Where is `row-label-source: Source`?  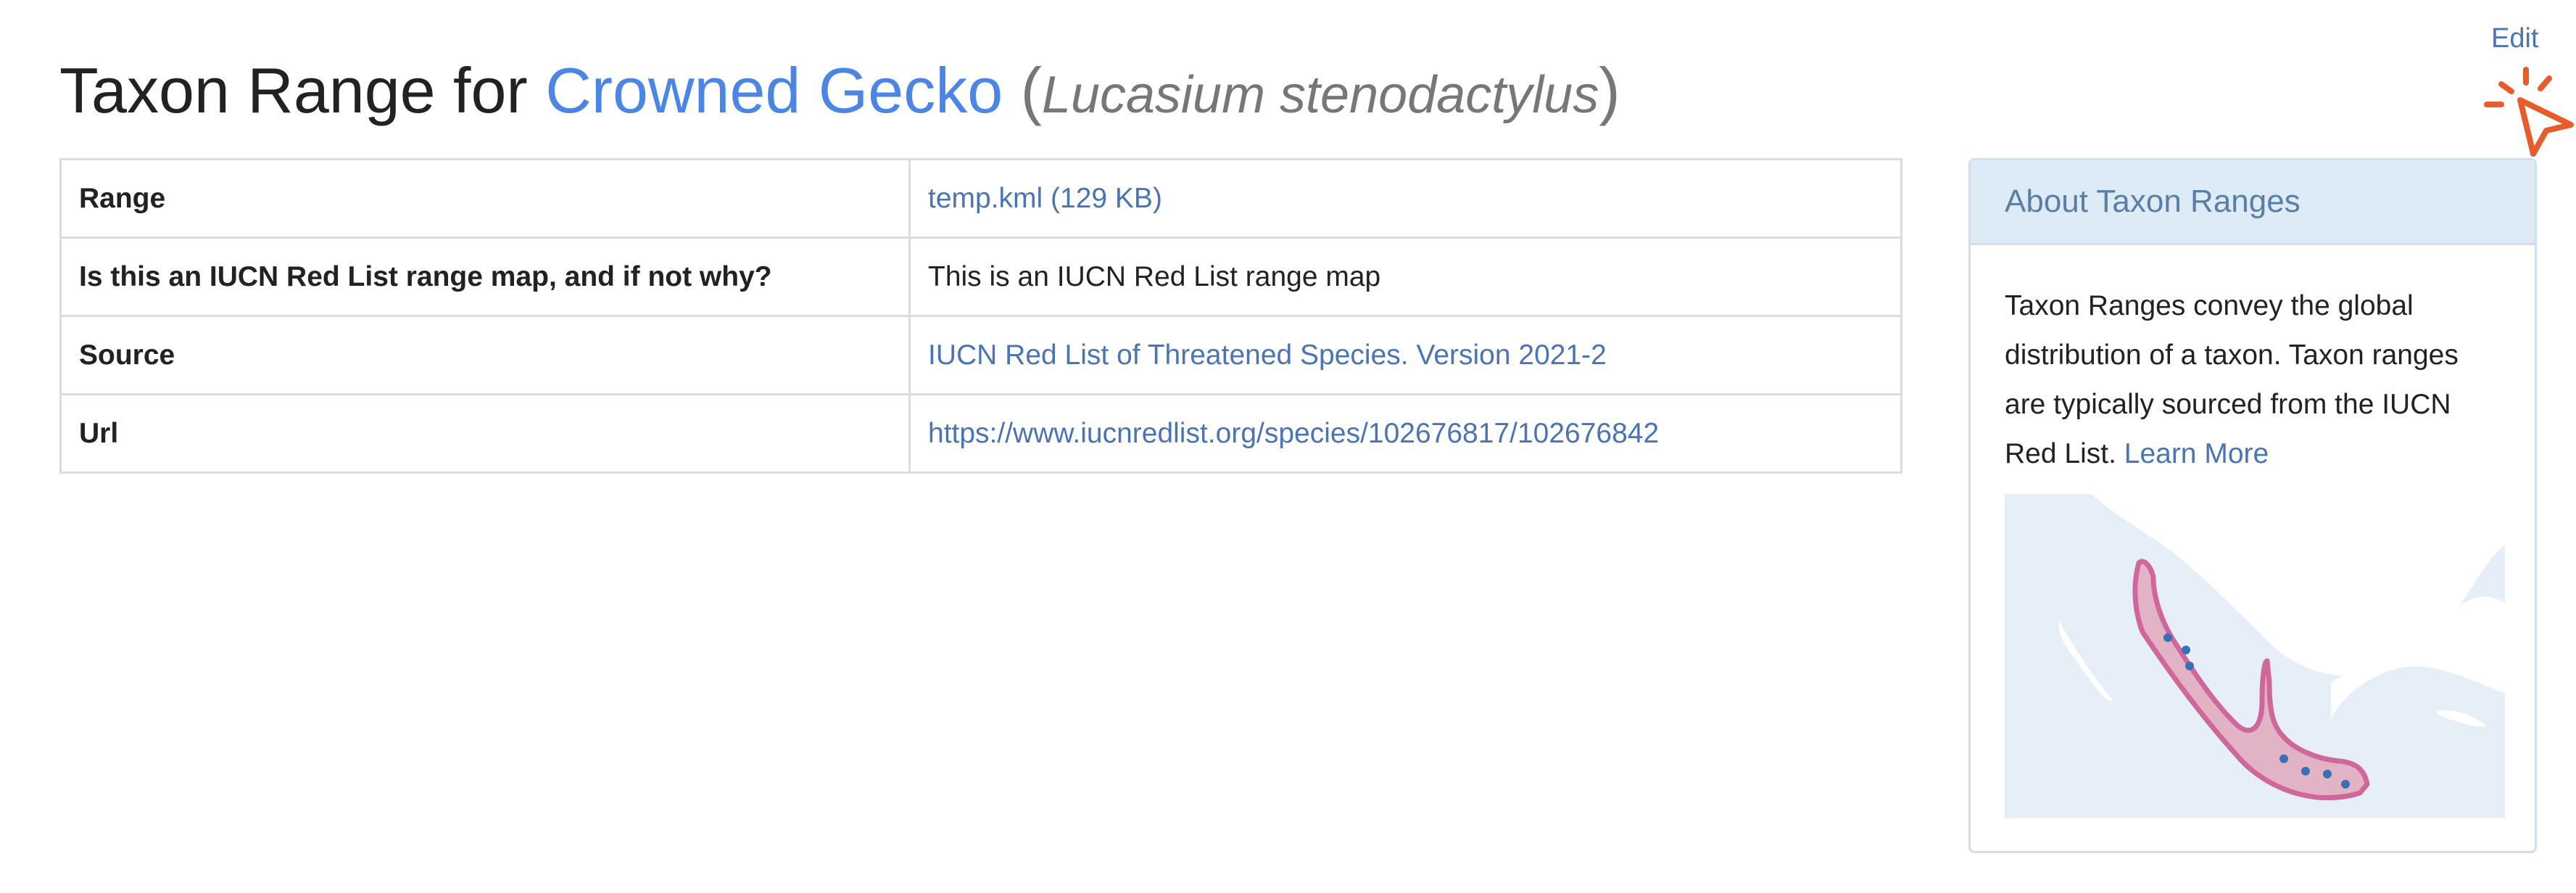 row-label-source: Source is located at coordinates (485, 355).